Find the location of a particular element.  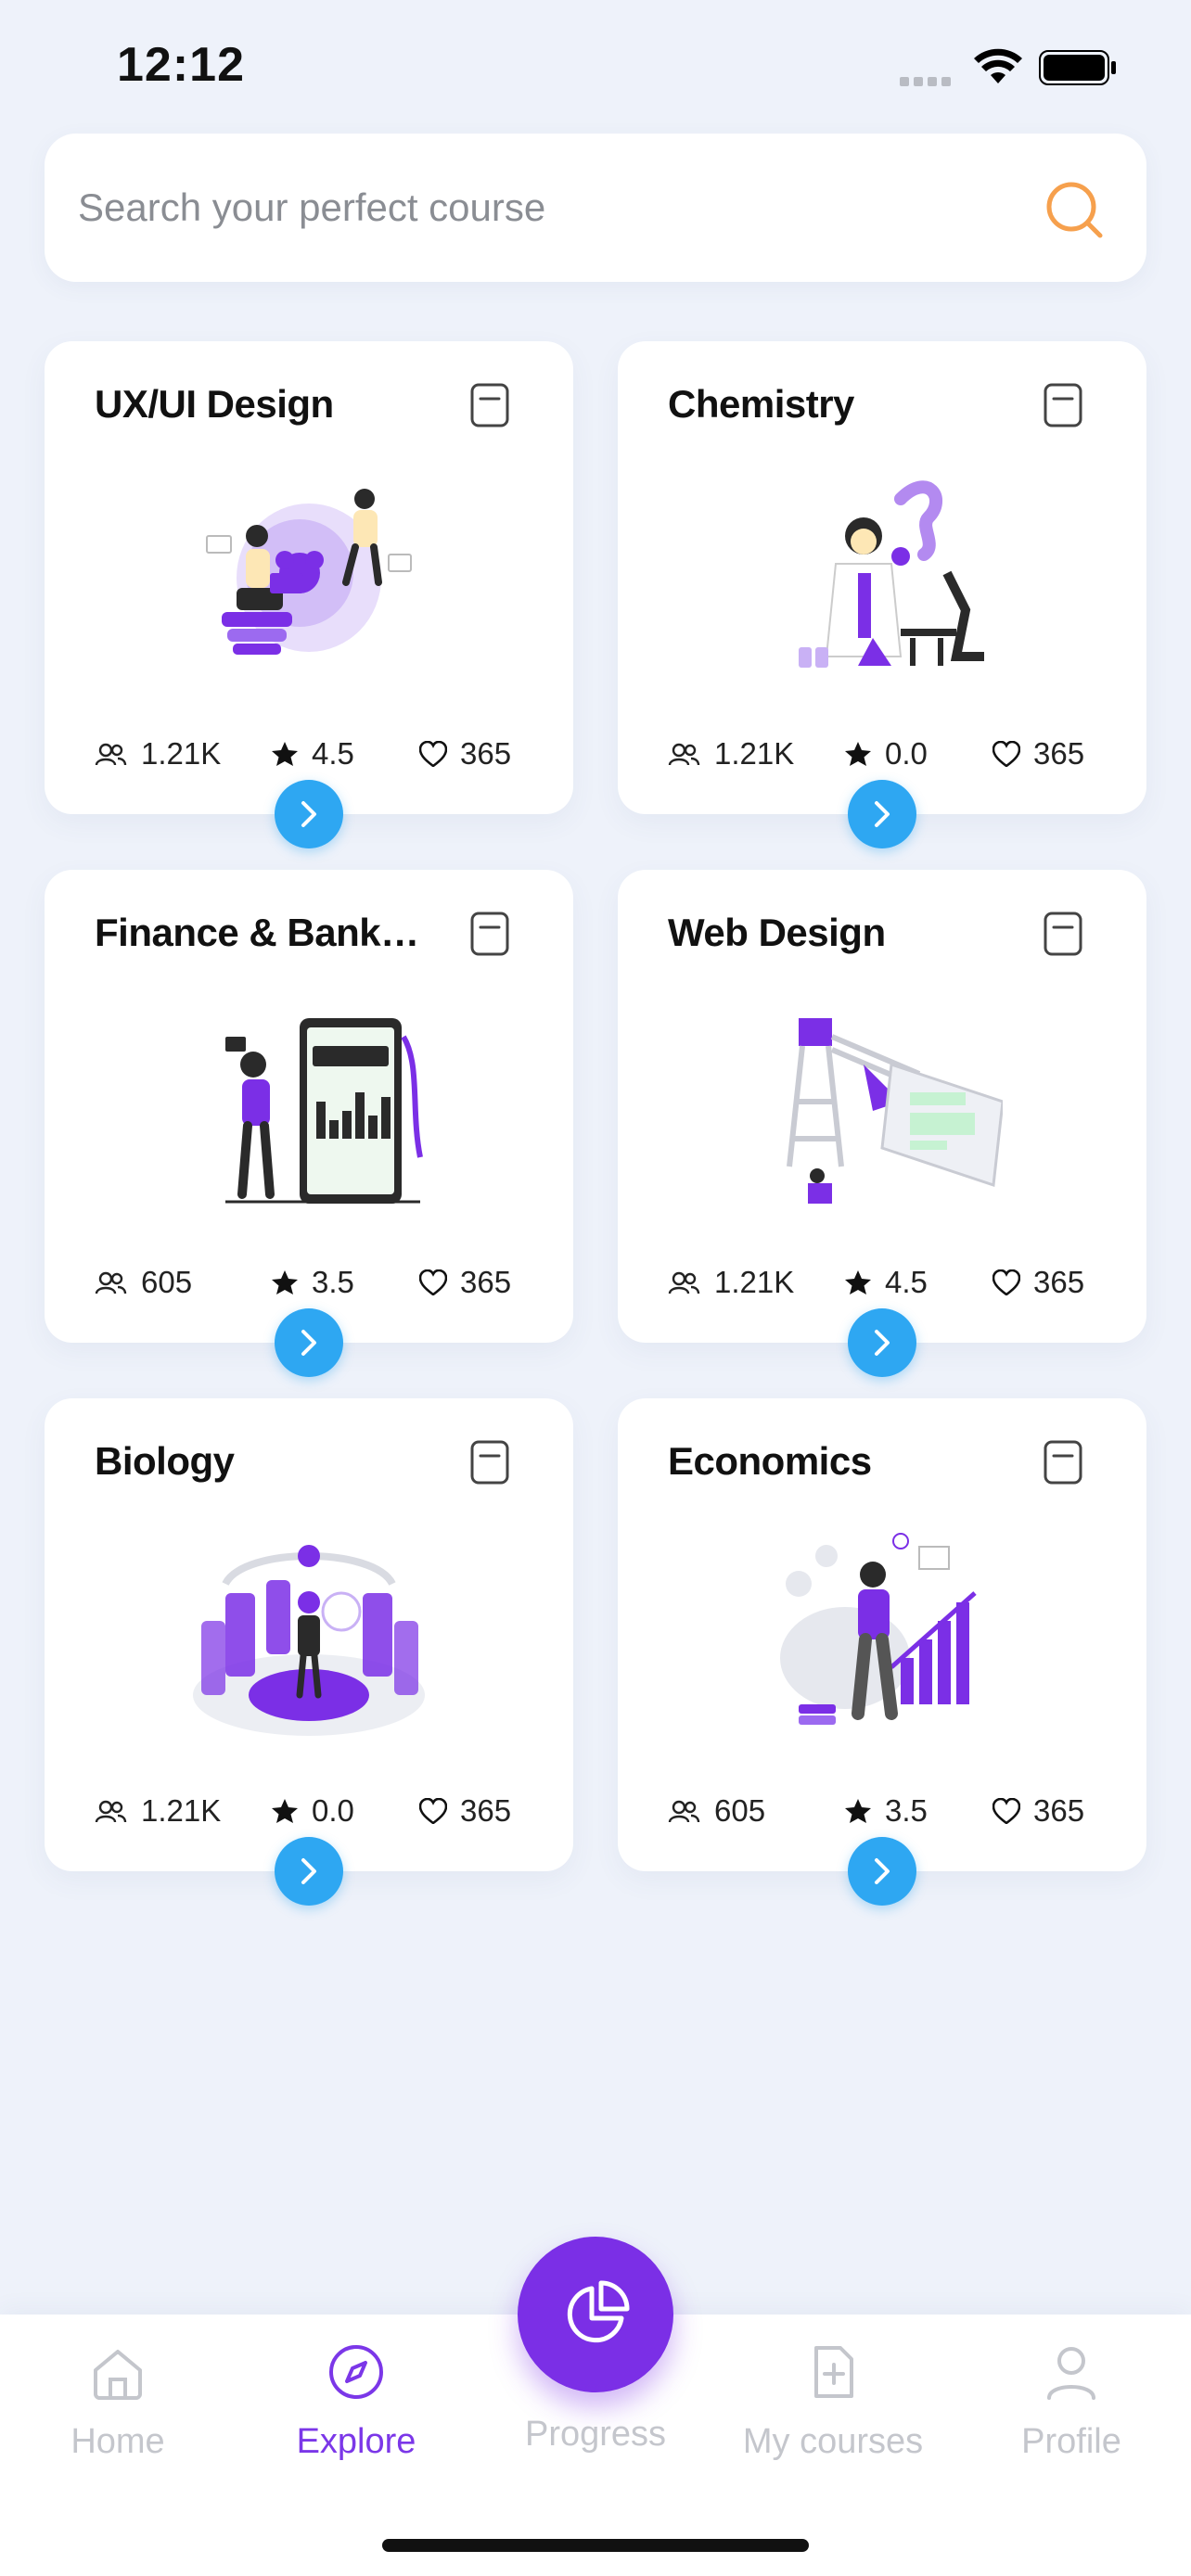

pie-chart-icon is located at coordinates (598, 2312).